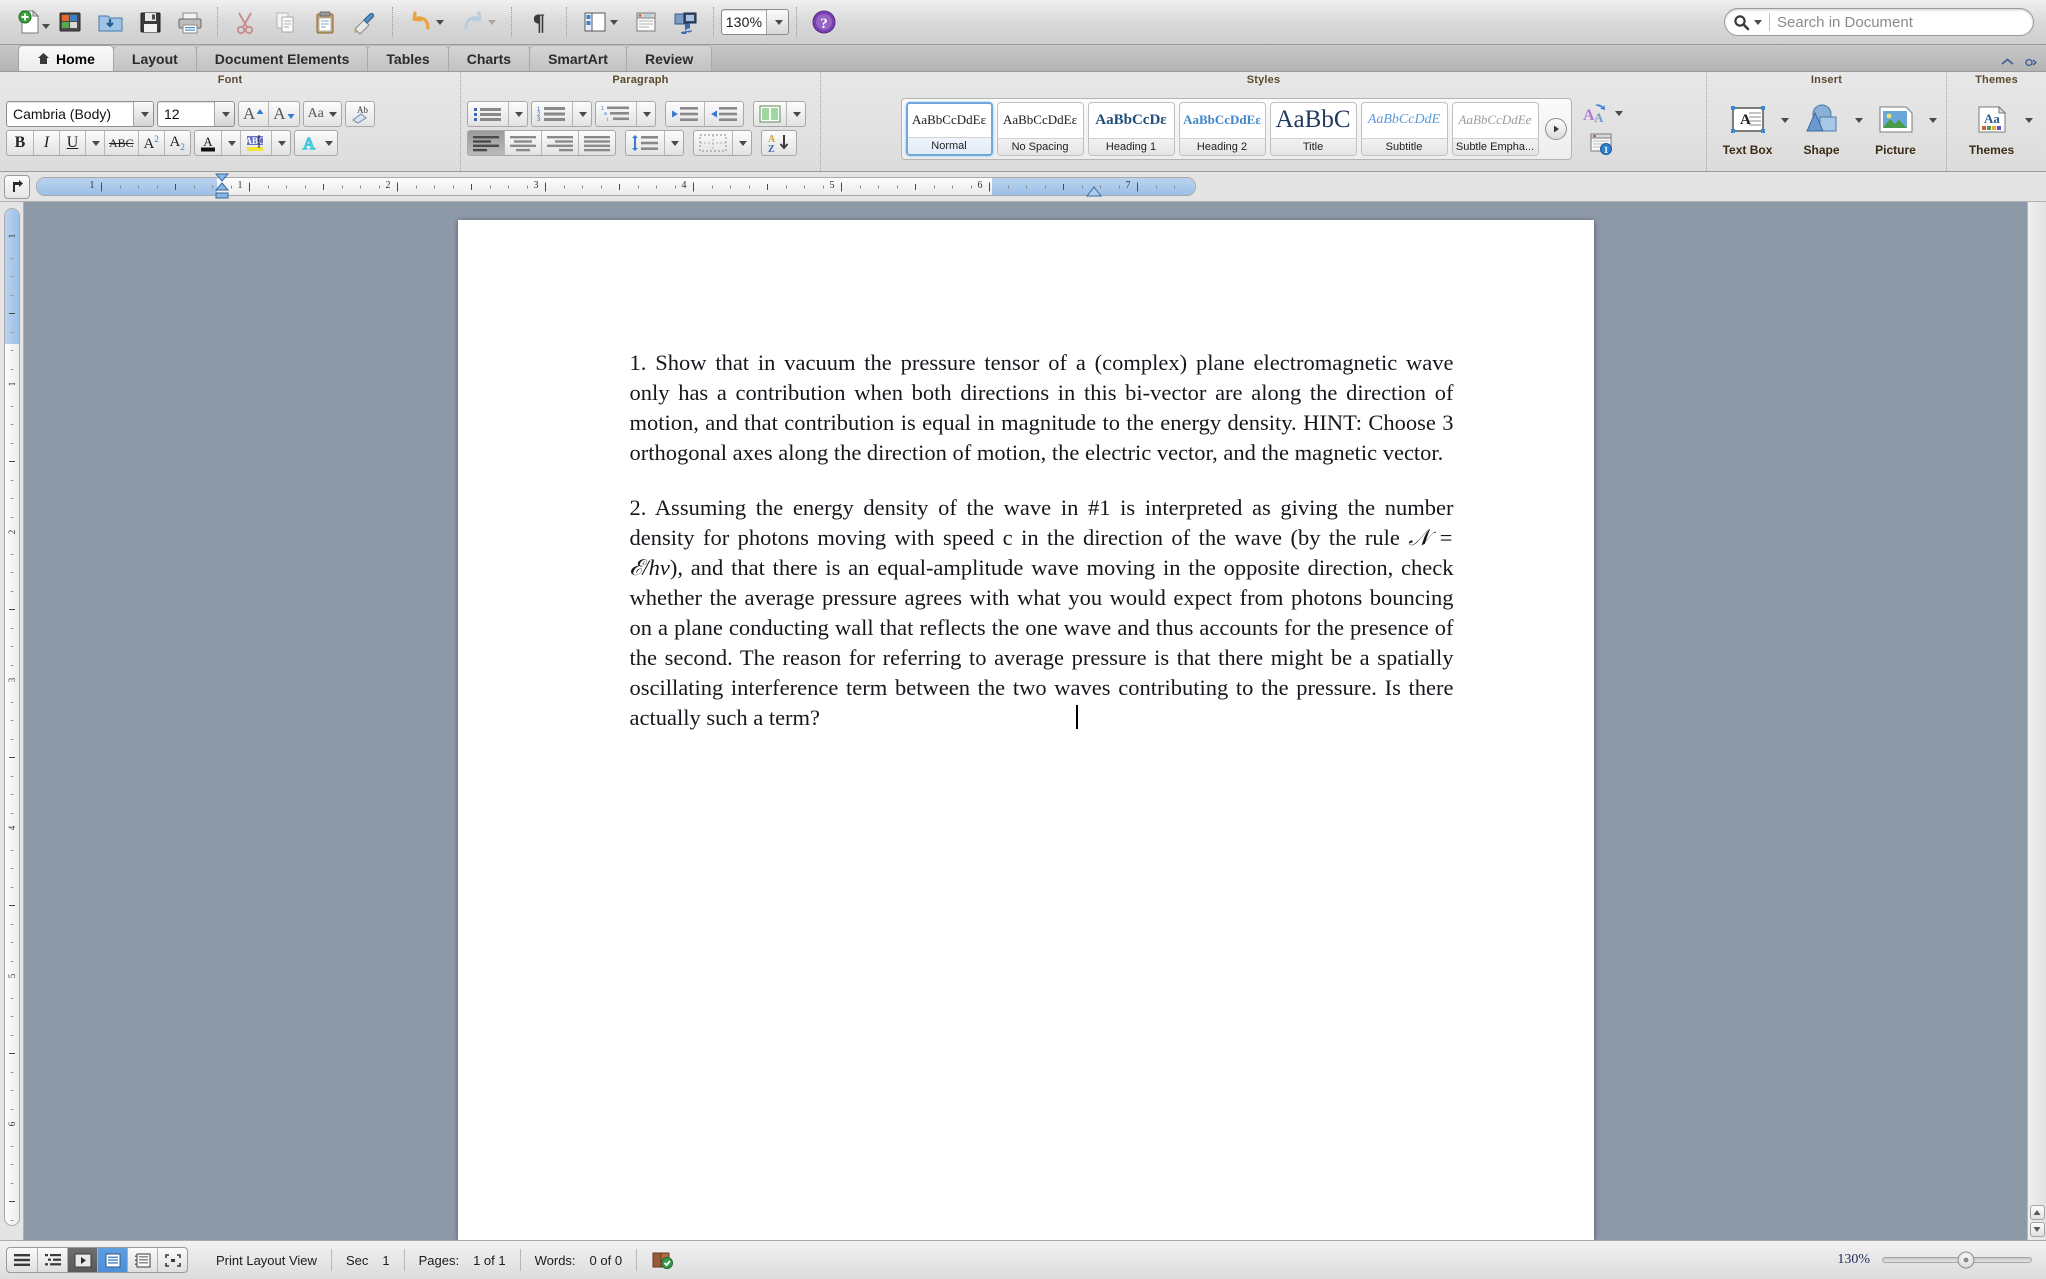 The width and height of the screenshot is (2046, 1279). I want to click on font-size-dropdown, so click(224, 114).